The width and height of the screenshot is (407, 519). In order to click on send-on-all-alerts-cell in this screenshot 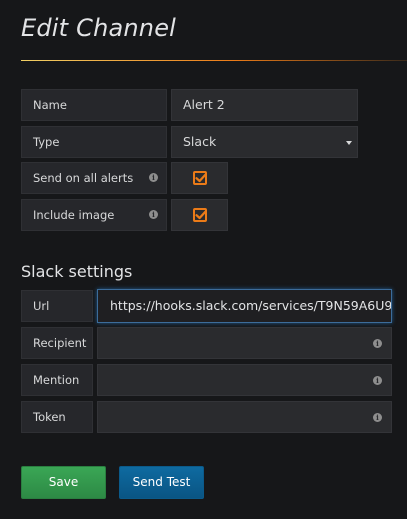, I will do `click(199, 178)`.